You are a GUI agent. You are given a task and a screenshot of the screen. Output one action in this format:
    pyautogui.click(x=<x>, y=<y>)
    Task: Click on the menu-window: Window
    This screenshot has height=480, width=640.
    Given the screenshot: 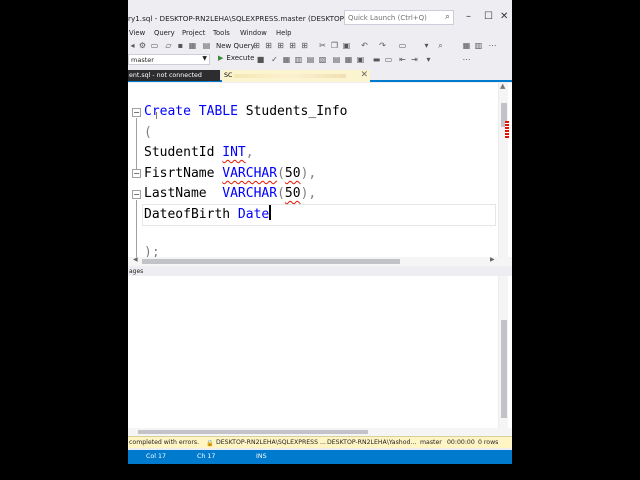 What is the action you would take?
    pyautogui.click(x=253, y=33)
    